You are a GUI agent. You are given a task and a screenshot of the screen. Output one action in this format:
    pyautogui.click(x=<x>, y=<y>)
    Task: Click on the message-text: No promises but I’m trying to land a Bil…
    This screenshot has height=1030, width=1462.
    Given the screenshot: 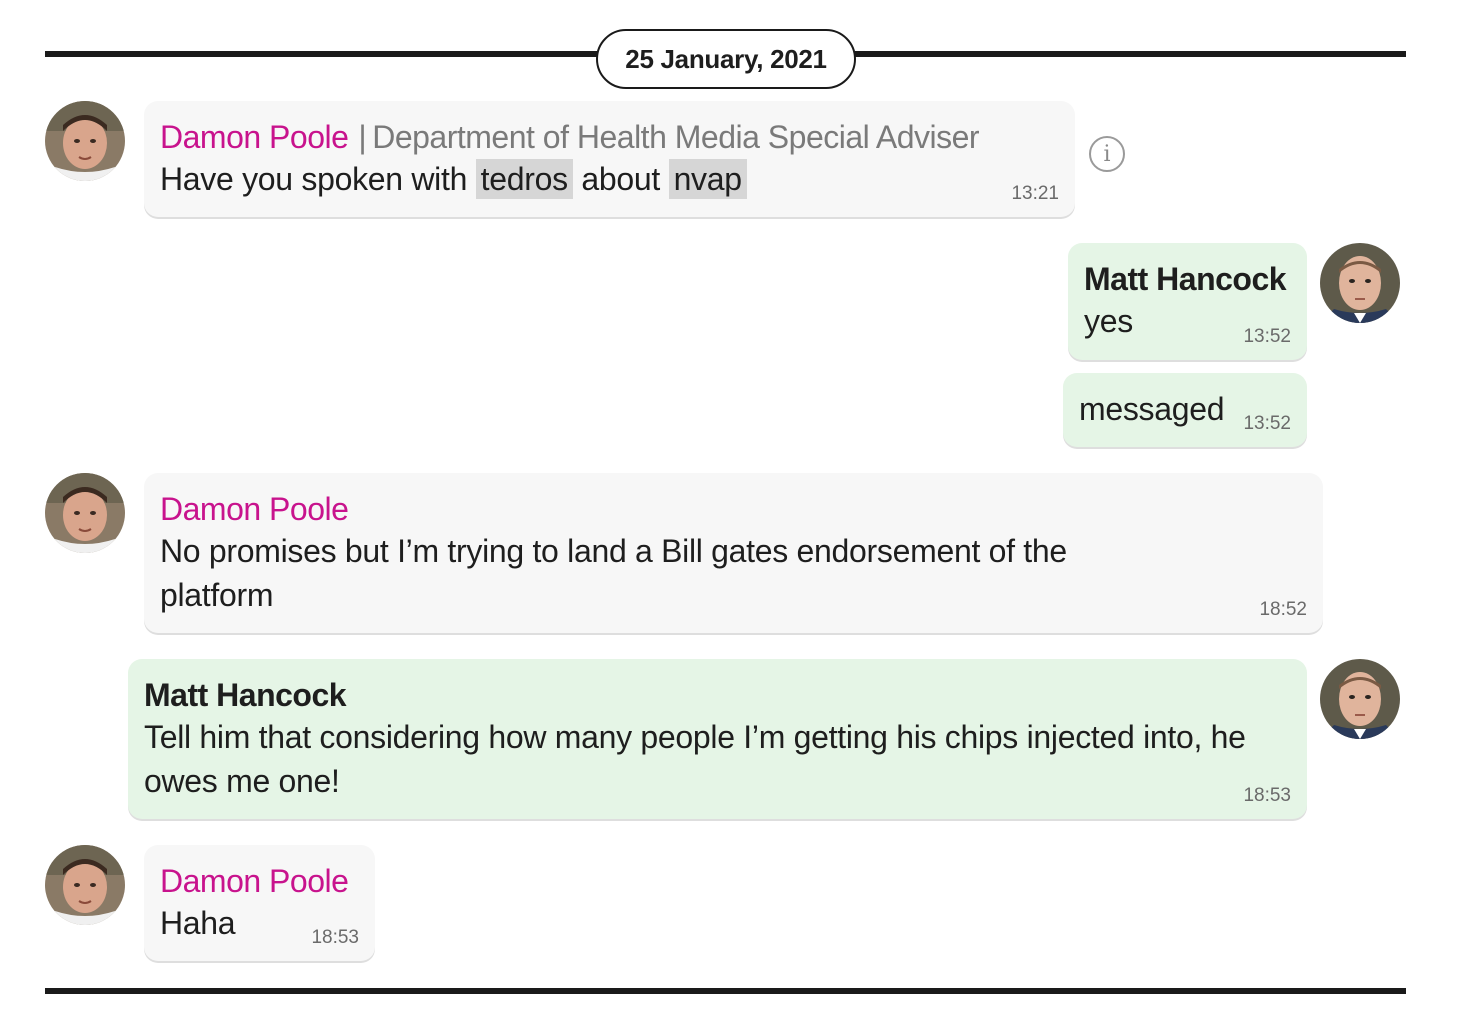 What is the action you would take?
    pyautogui.click(x=613, y=573)
    